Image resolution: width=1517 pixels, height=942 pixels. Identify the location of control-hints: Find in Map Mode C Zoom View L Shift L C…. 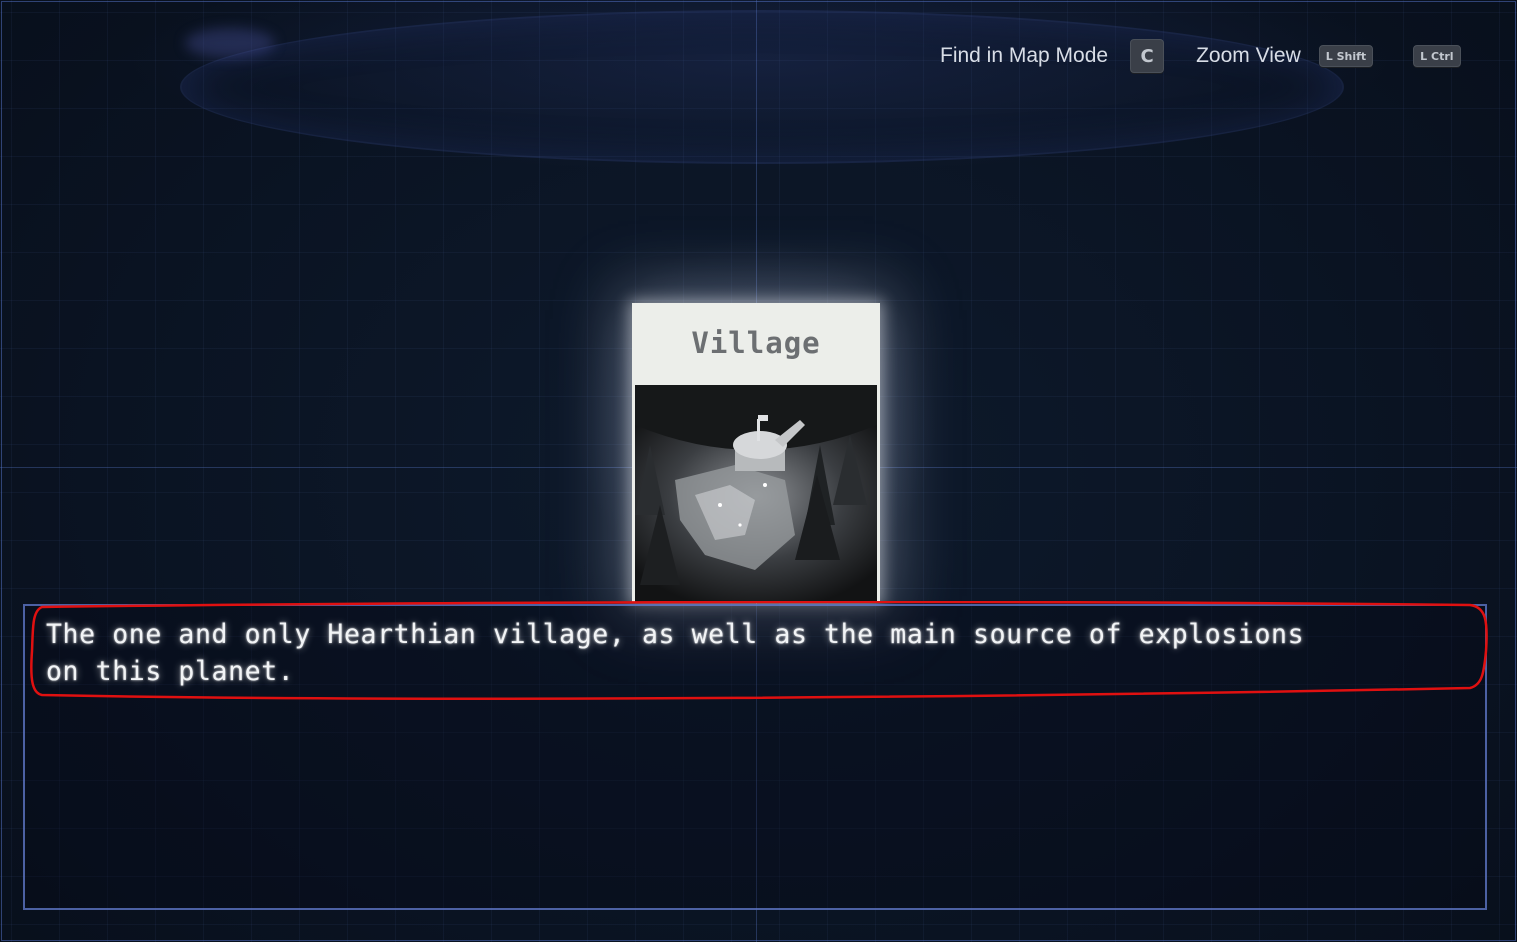
(1200, 56).